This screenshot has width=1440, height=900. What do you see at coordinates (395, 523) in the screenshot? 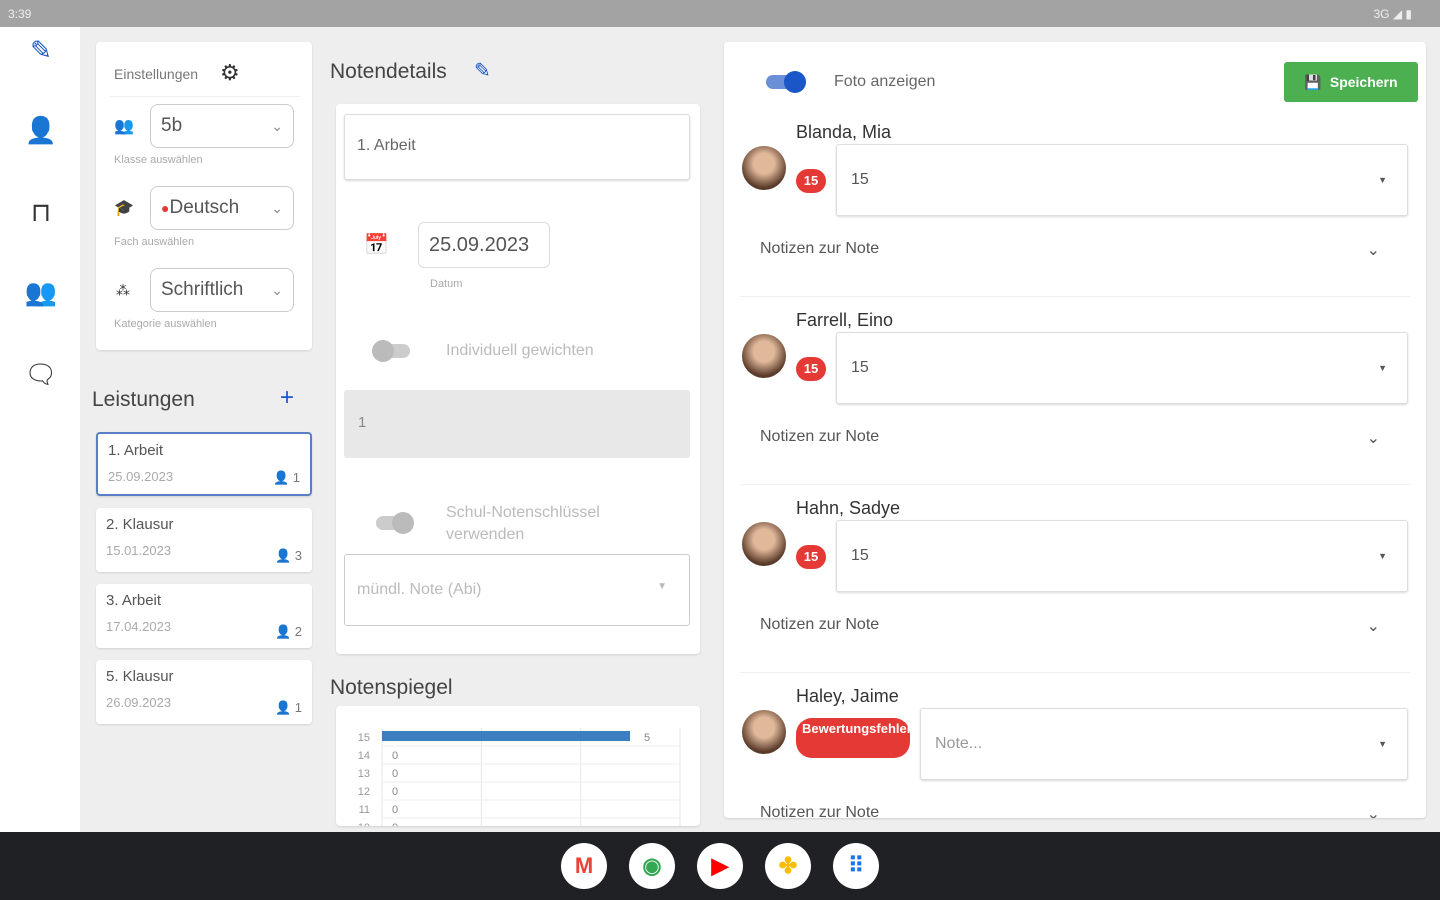
I see `key-toggle` at bounding box center [395, 523].